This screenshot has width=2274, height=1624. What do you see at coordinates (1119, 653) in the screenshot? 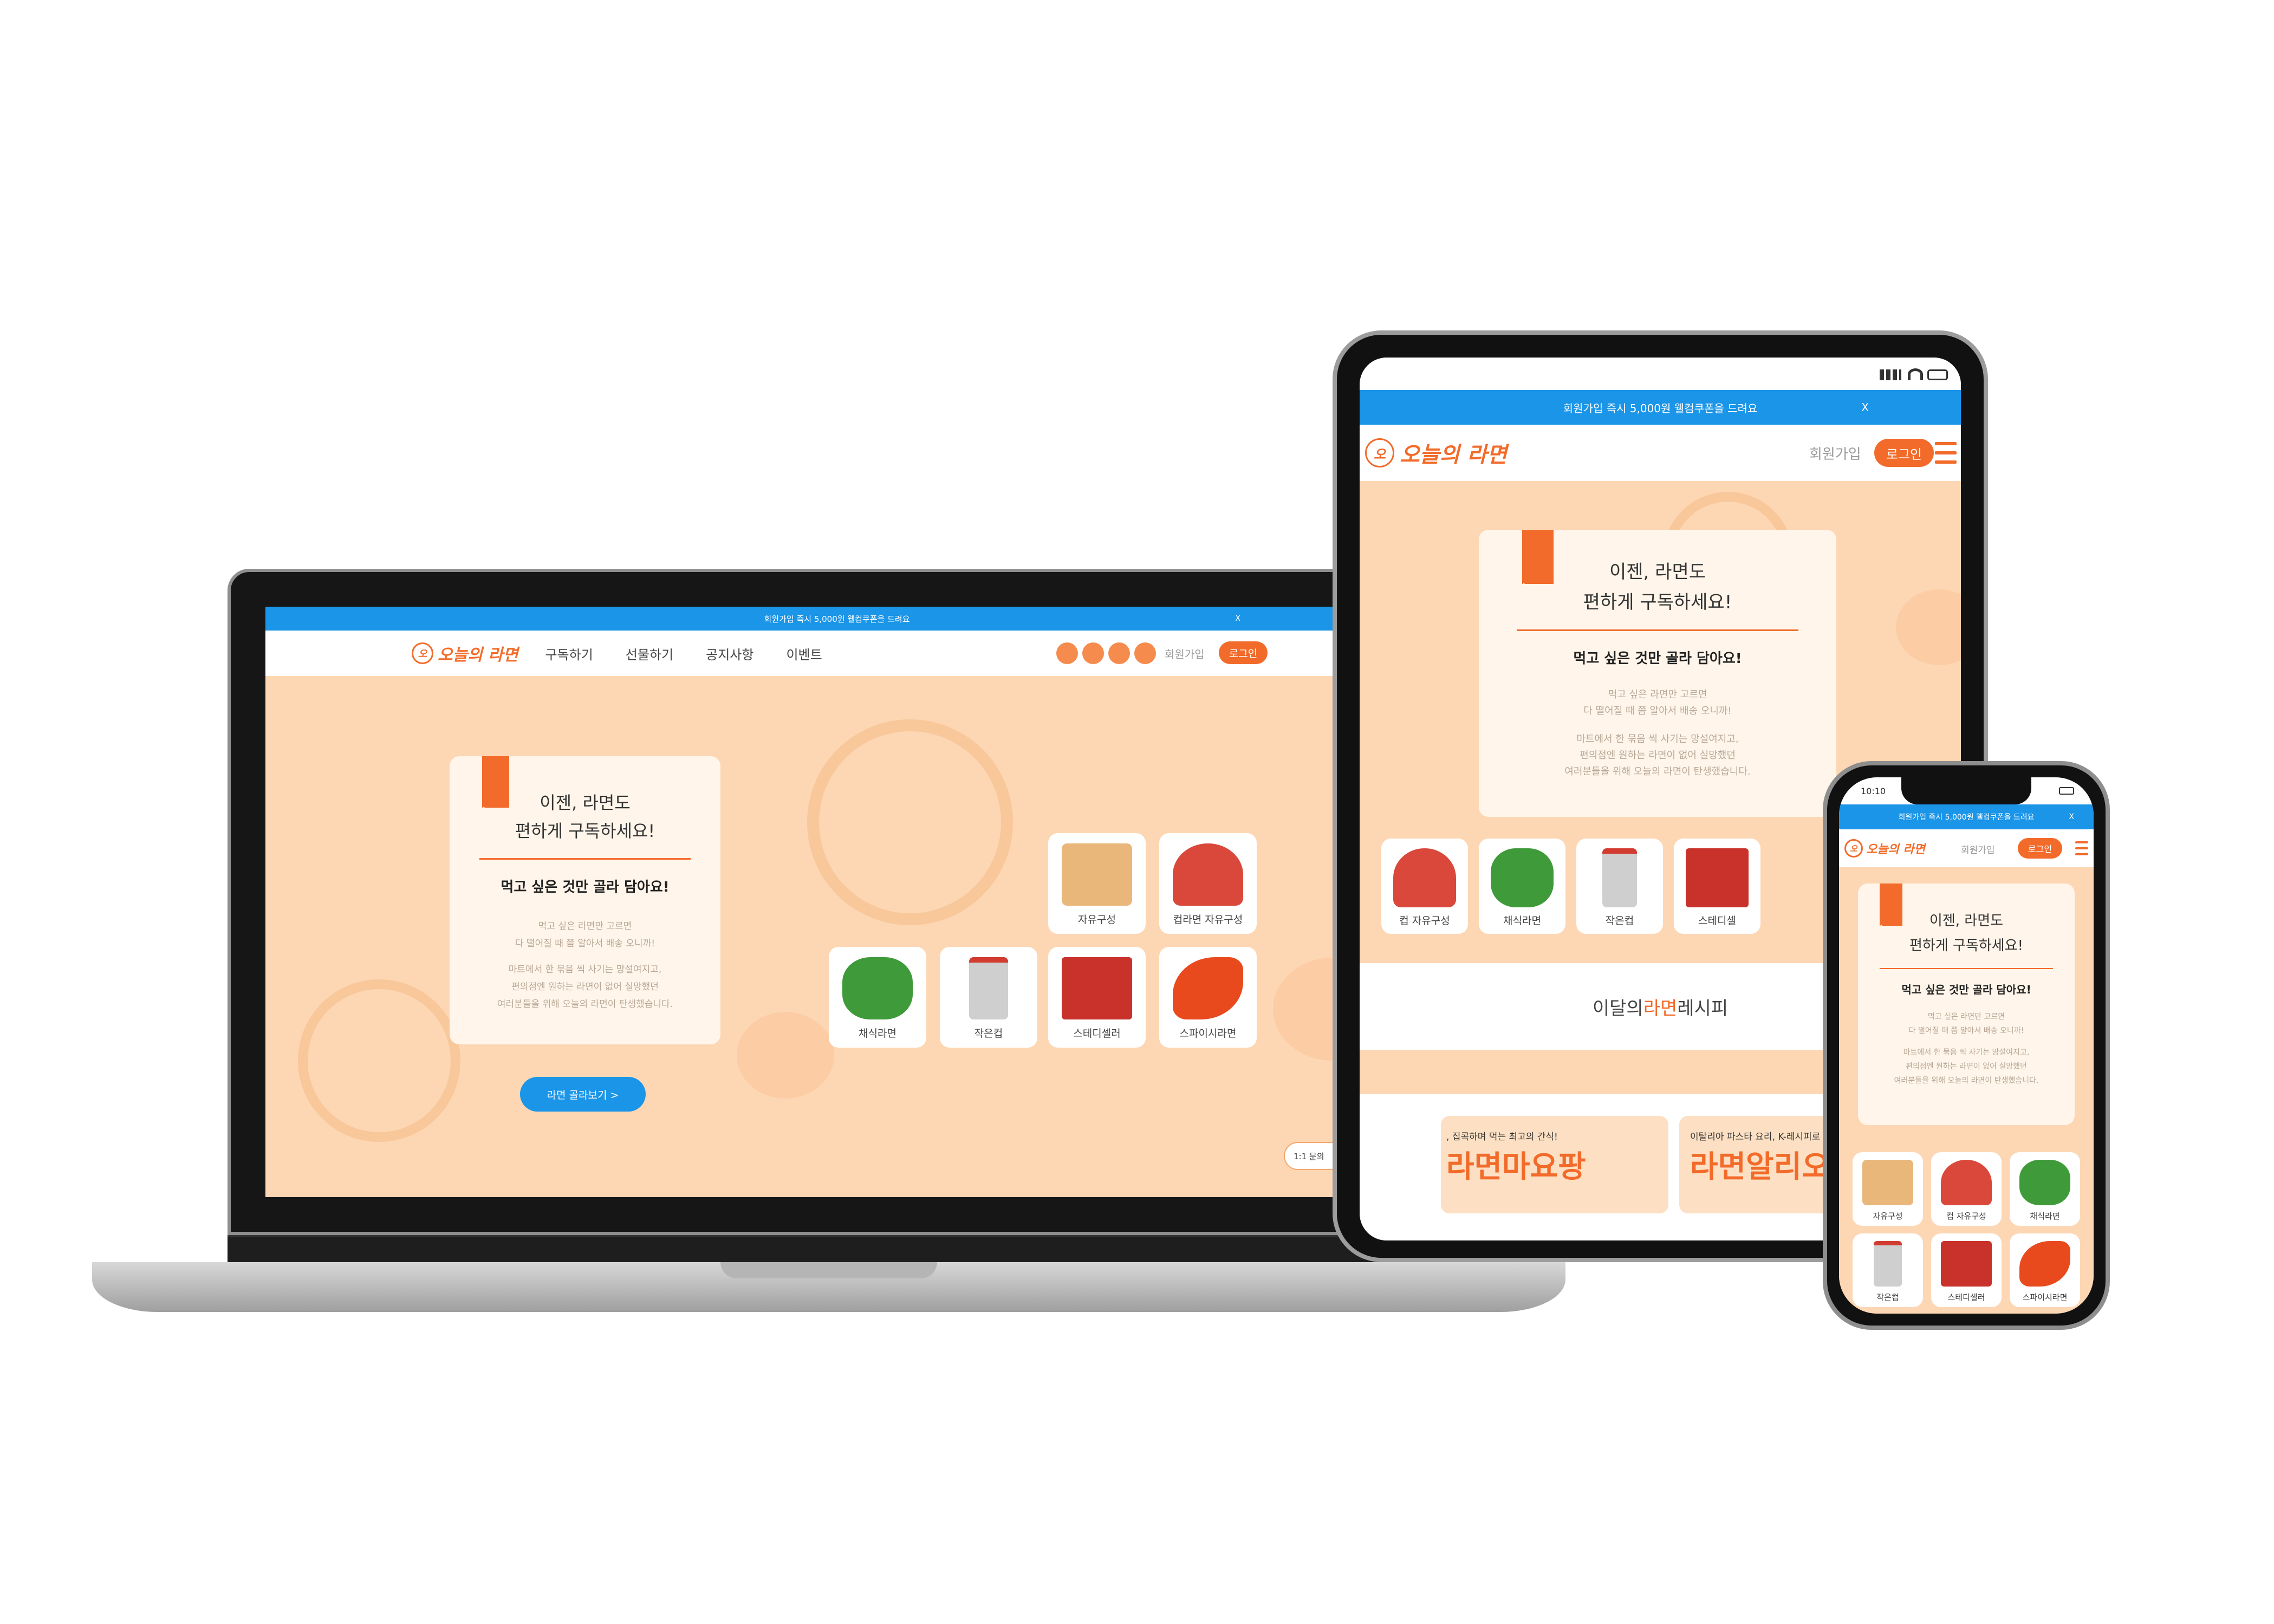
I see `kakao-icon` at bounding box center [1119, 653].